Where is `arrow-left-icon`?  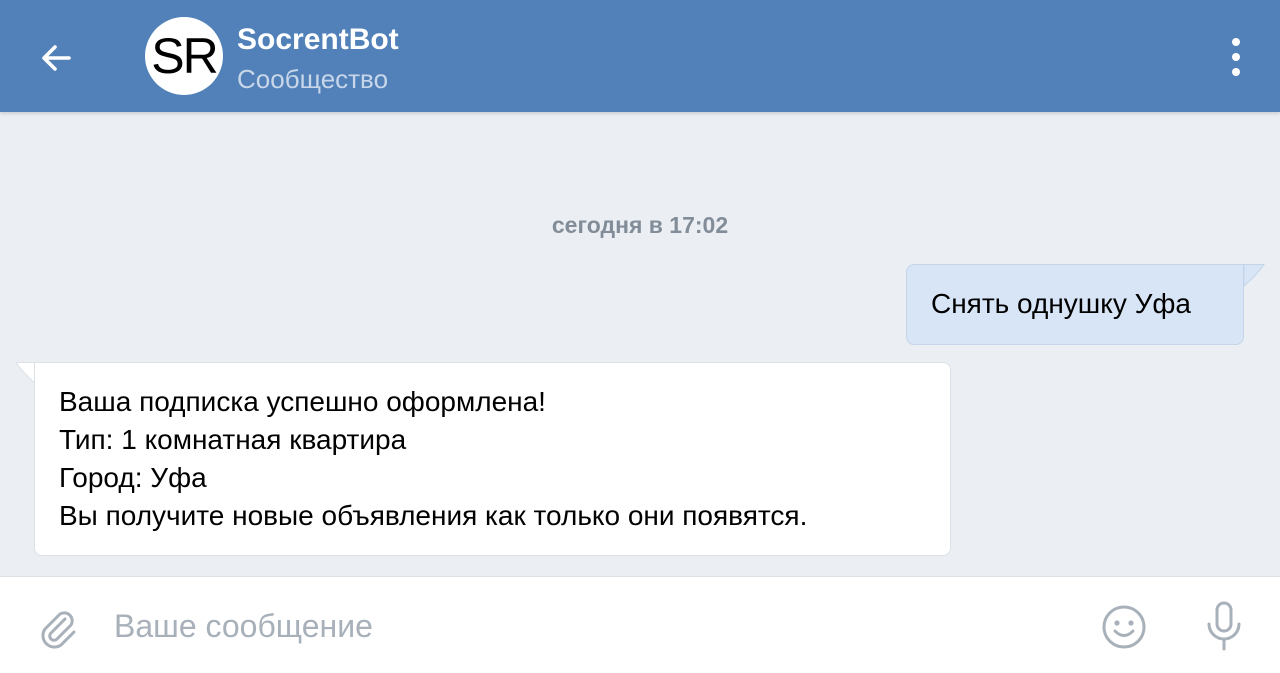 arrow-left-icon is located at coordinates (56, 58).